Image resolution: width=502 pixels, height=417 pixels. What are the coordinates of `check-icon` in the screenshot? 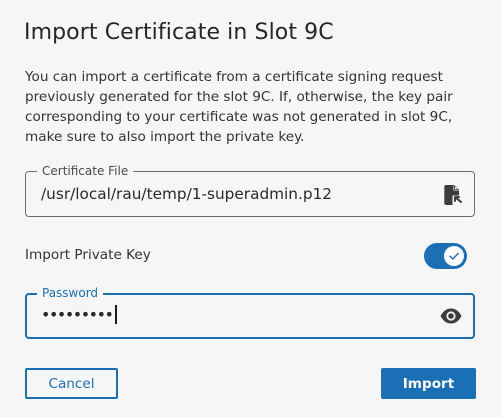 It's located at (454, 256).